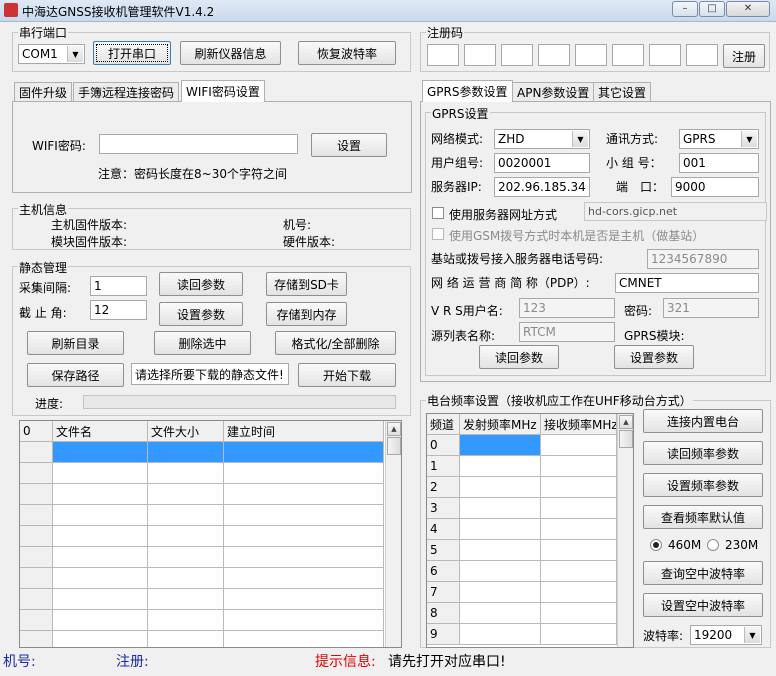  What do you see at coordinates (198, 144) in the screenshot?
I see `wifi-password-input` at bounding box center [198, 144].